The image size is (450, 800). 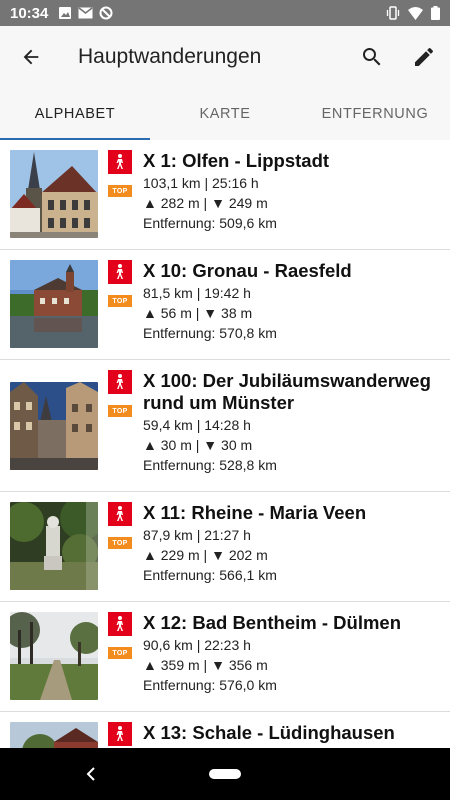 I want to click on mail-notification-icon, so click(x=85, y=13).